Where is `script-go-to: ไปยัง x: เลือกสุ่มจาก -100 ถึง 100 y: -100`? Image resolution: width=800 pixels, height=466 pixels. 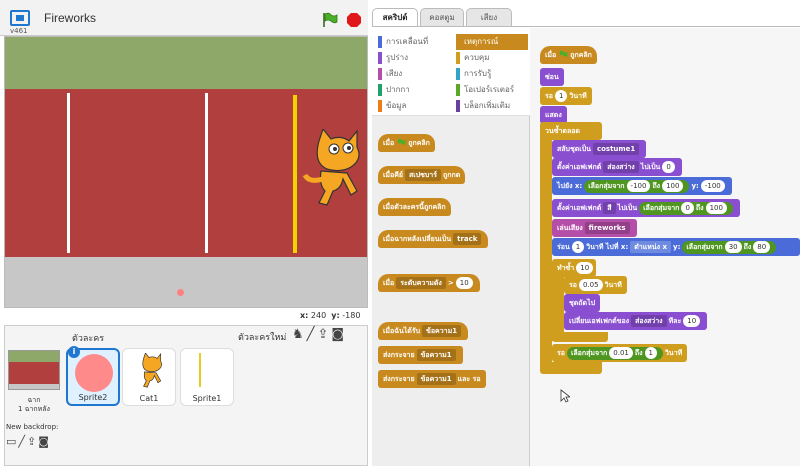 script-go-to: ไปยัง x: เลือกสุ่มจาก -100 ถึง 100 y: -100 is located at coordinates (642, 186).